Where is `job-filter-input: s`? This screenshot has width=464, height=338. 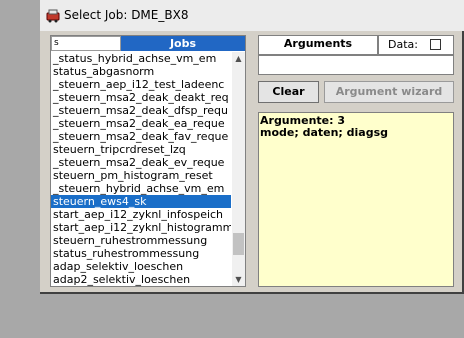
job-filter-input: s is located at coordinates (86, 43).